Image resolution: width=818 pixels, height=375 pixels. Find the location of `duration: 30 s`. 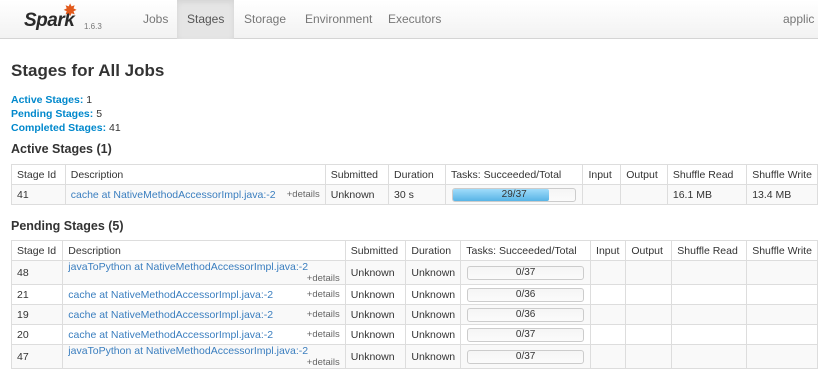

duration: 30 s is located at coordinates (417, 194).